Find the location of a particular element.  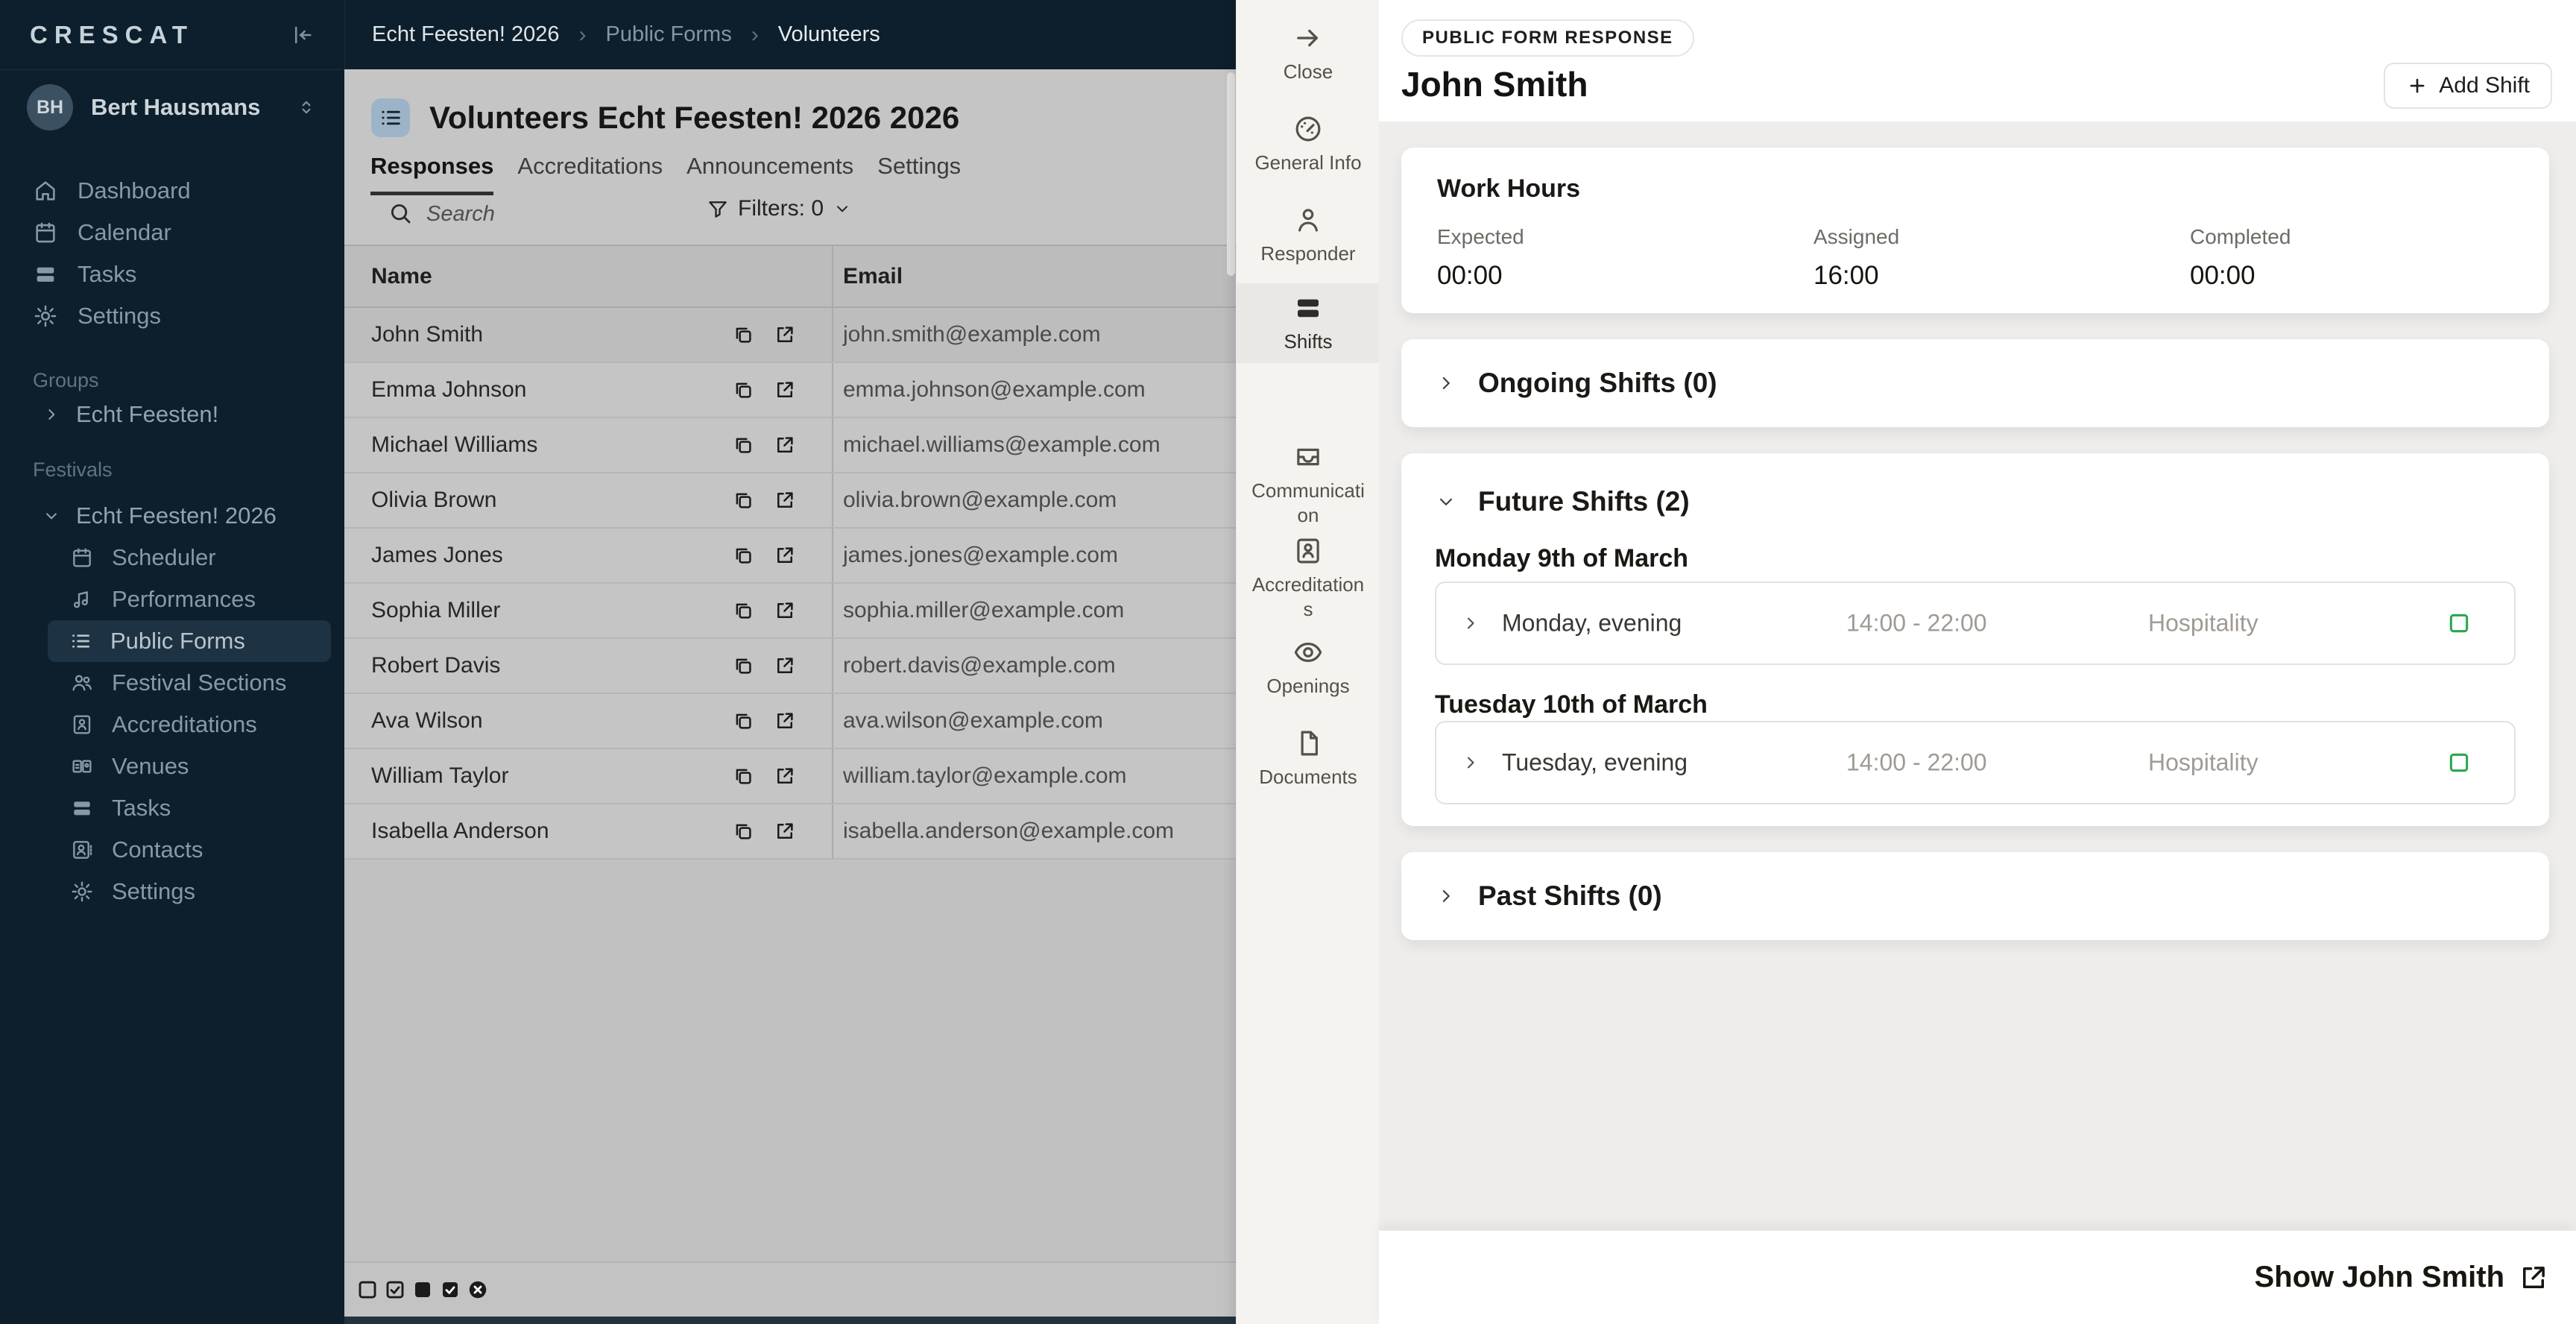

sidebar-item-contacts: Contacts is located at coordinates (172, 850).